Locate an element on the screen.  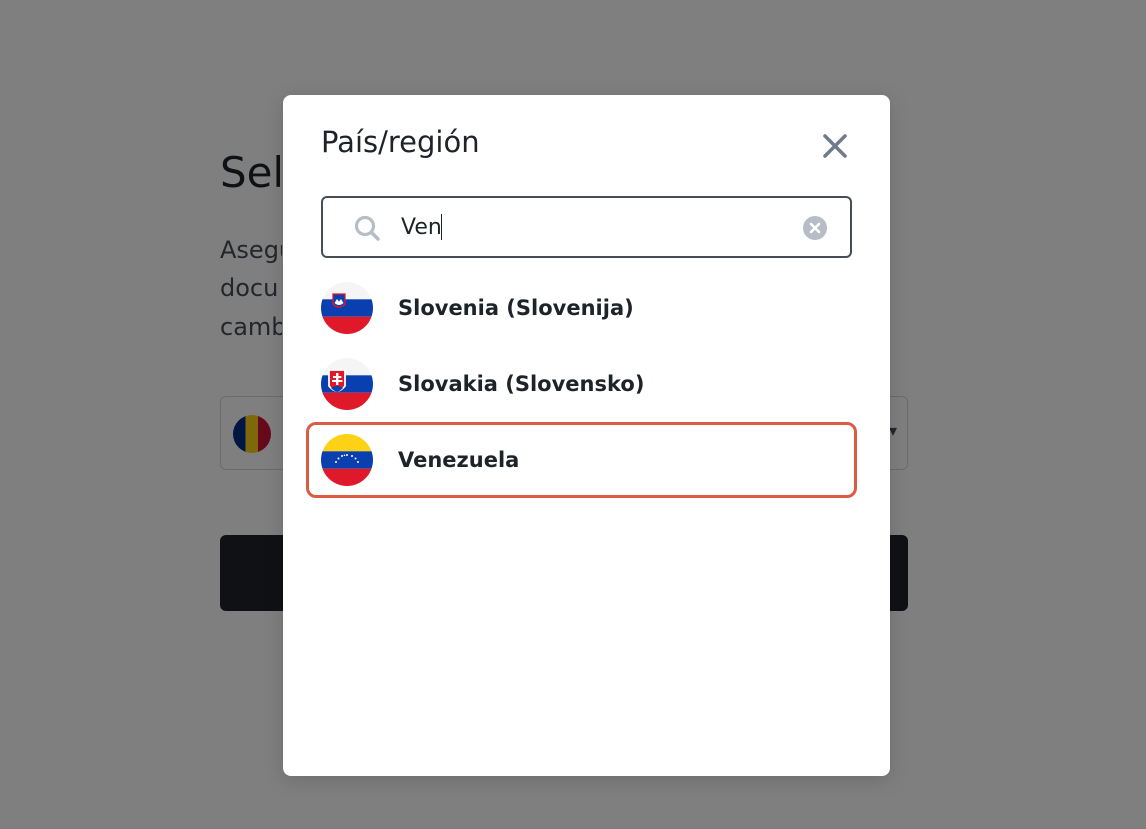
close-button is located at coordinates (835, 146).